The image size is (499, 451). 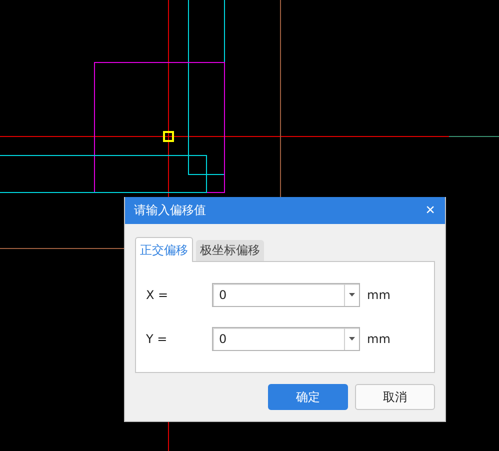 I want to click on tab: 正交偏移, so click(x=164, y=249).